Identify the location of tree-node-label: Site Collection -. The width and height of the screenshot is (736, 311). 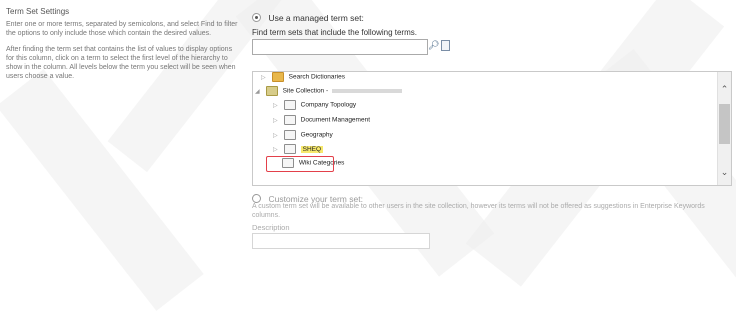
(306, 91).